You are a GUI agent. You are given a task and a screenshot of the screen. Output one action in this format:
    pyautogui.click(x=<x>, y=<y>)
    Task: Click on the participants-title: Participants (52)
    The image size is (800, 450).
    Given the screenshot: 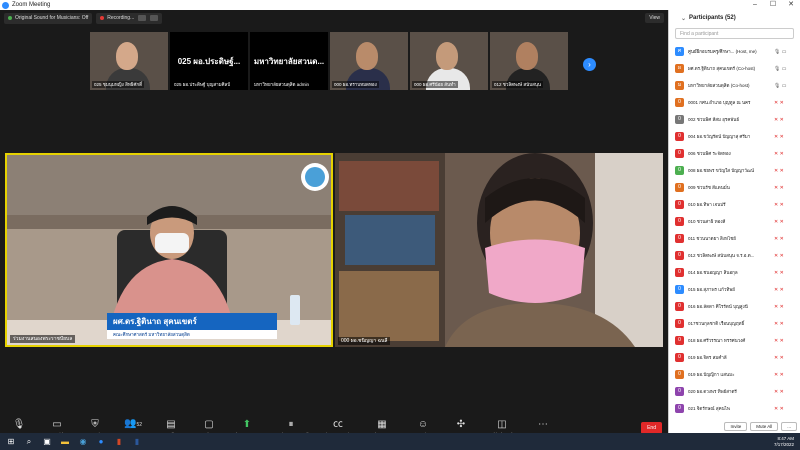 What is the action you would take?
    pyautogui.click(x=712, y=18)
    